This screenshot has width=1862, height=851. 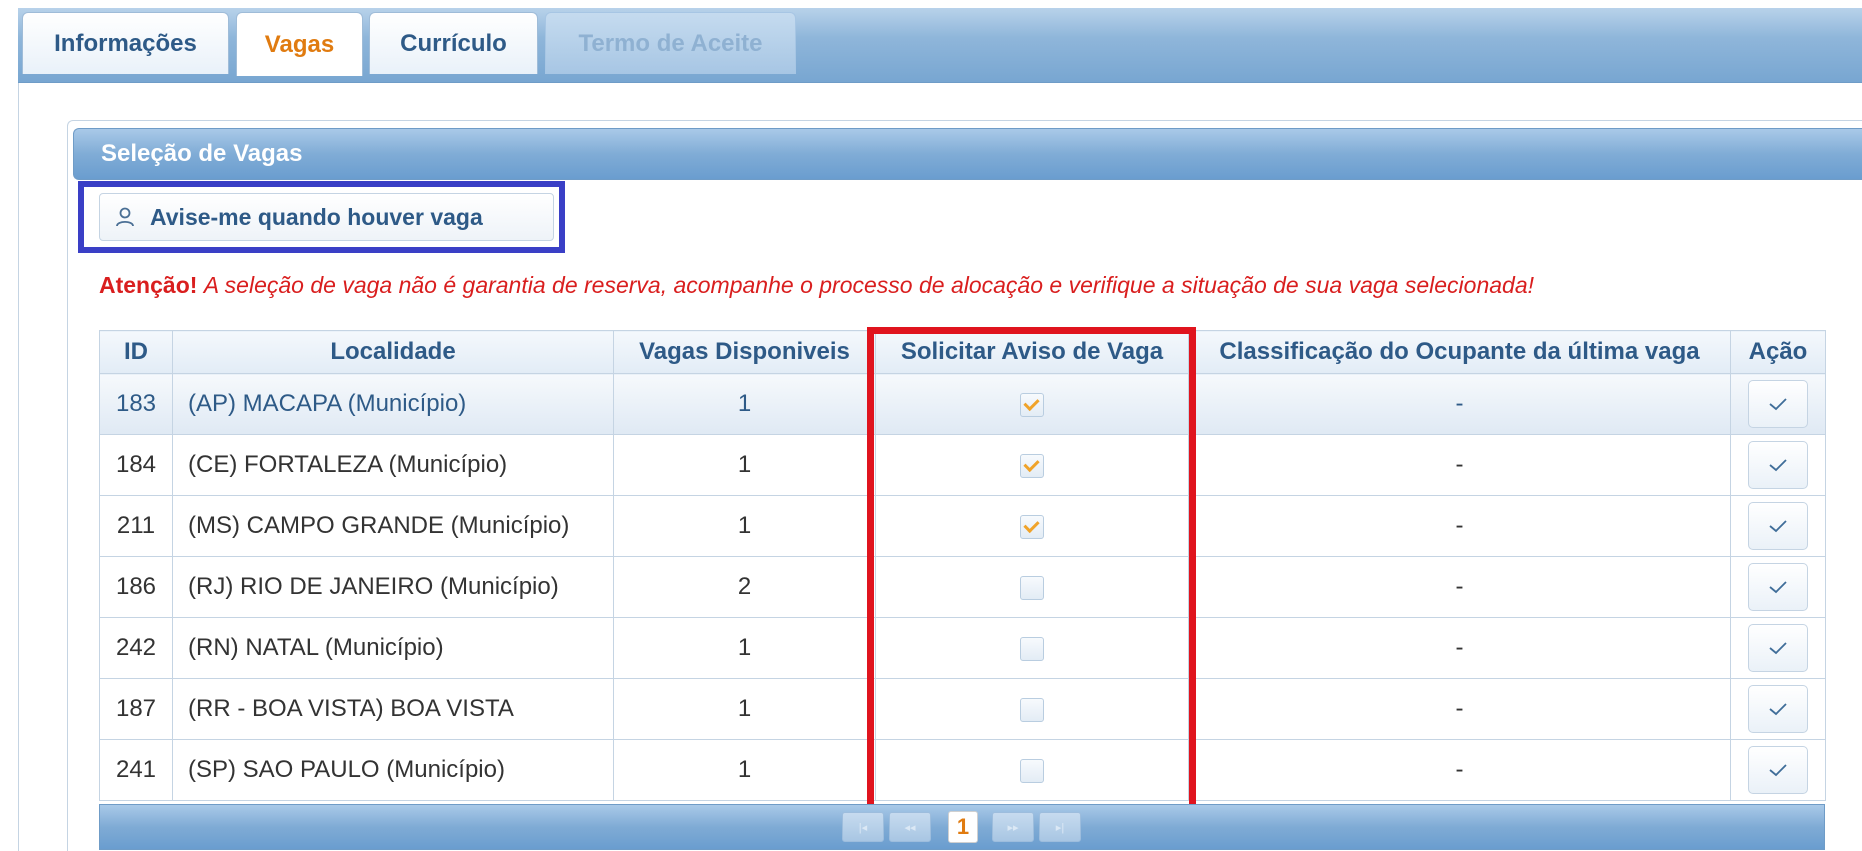 I want to click on header-locality: Localidade, so click(x=393, y=352).